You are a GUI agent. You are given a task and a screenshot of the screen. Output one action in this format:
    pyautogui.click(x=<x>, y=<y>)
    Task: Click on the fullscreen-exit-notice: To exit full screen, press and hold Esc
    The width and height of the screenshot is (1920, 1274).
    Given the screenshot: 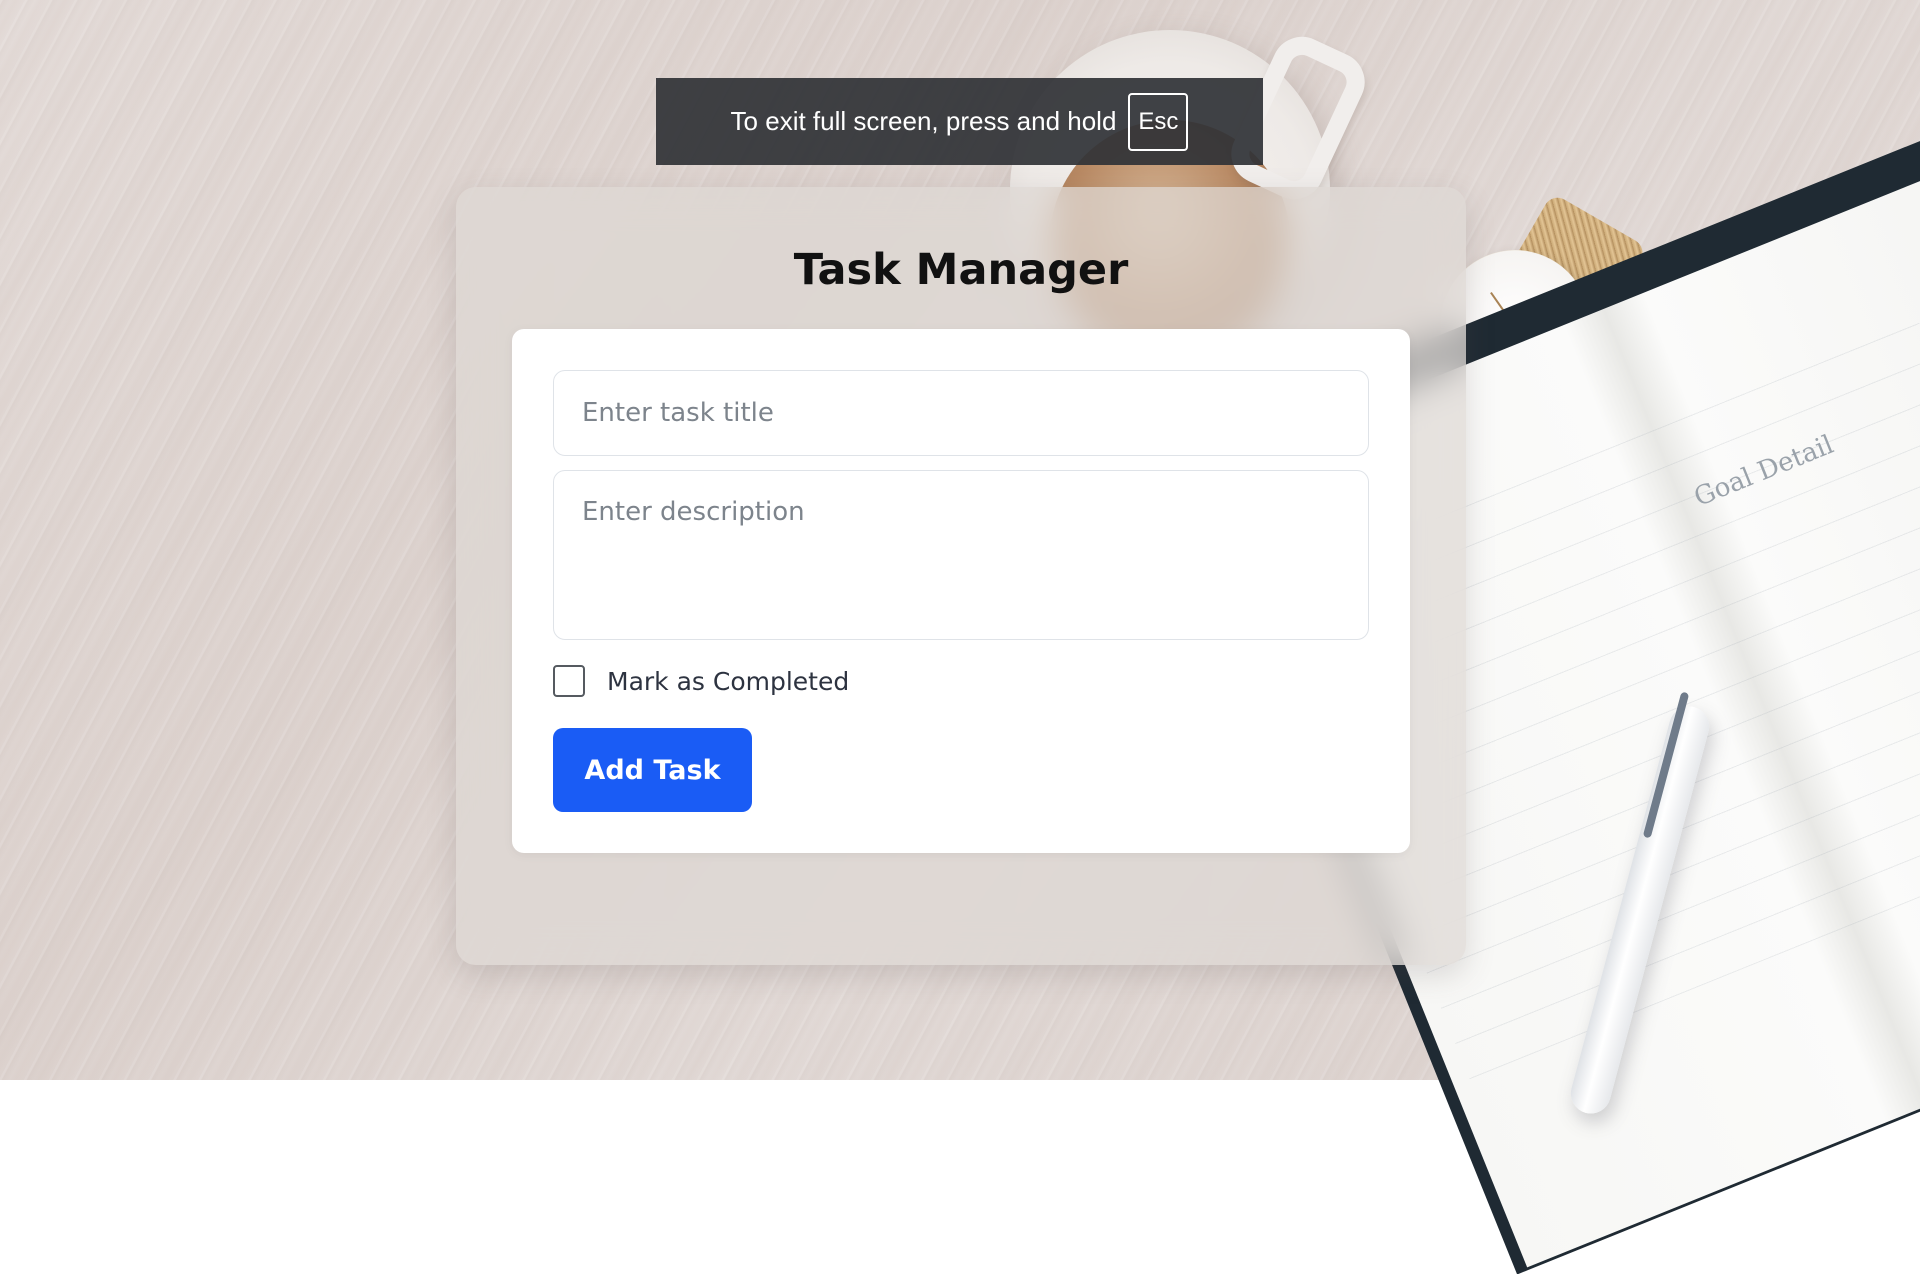 What is the action you would take?
    pyautogui.click(x=959, y=121)
    